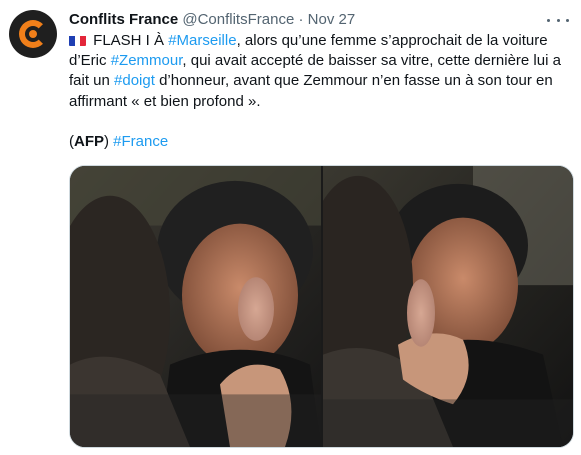 The width and height of the screenshot is (581, 455). Describe the element at coordinates (202, 40) in the screenshot. I see `hashtag-marseille: #Marseille` at that location.